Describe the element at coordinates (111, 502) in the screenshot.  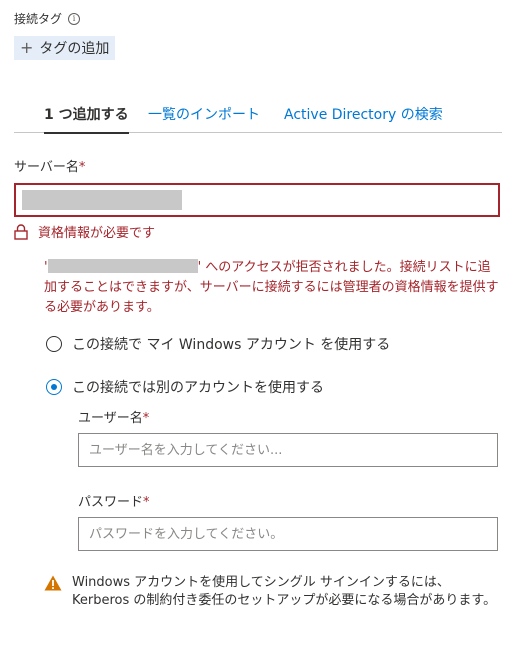
I see `password-label-text: パスワード` at that location.